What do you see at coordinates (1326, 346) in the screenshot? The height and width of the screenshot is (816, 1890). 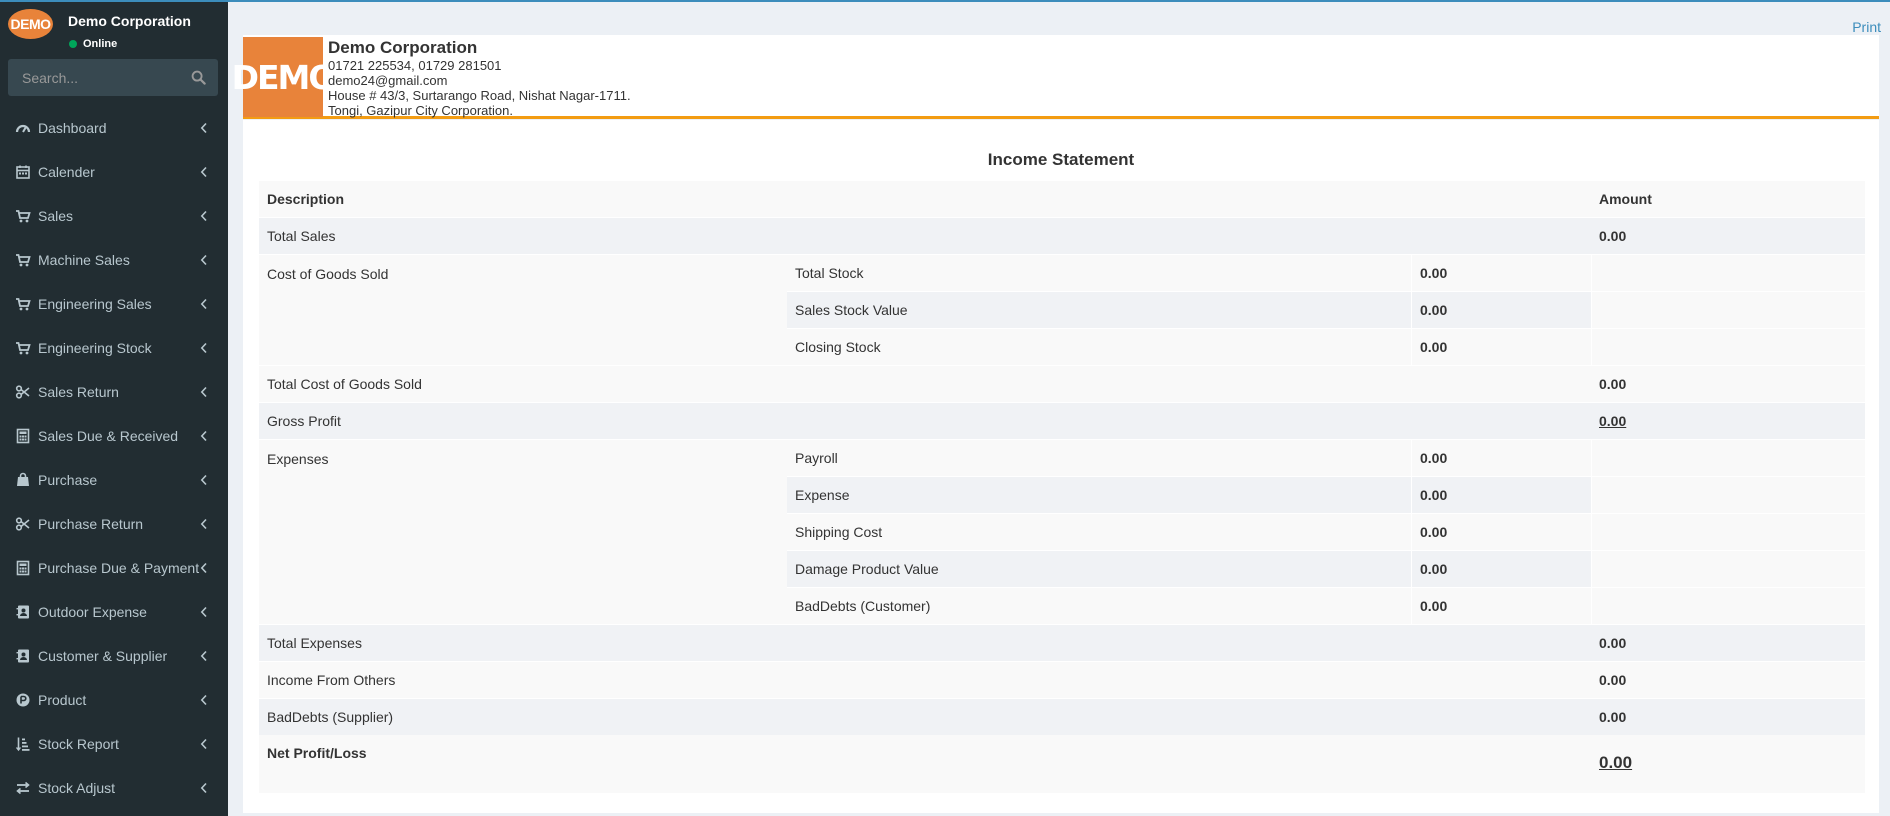 I see `cogs-item-row: Closing Stock 0.00` at bounding box center [1326, 346].